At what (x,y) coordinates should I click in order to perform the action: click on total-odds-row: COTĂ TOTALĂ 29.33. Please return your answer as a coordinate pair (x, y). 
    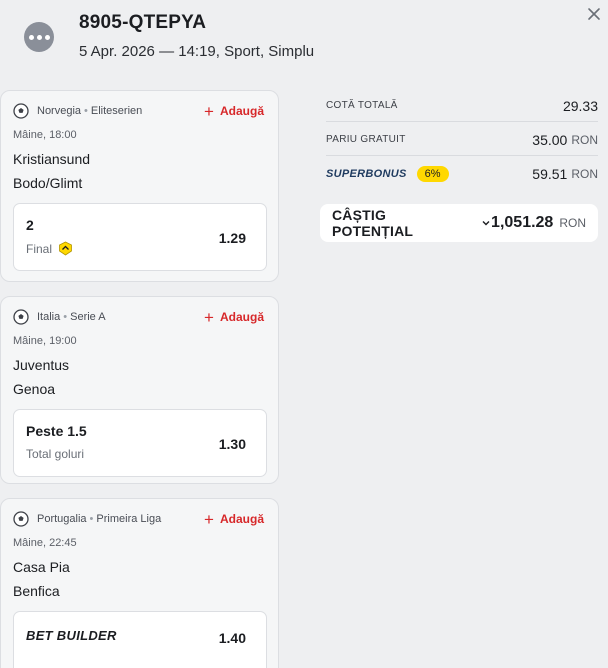
    Looking at the image, I should click on (462, 106).